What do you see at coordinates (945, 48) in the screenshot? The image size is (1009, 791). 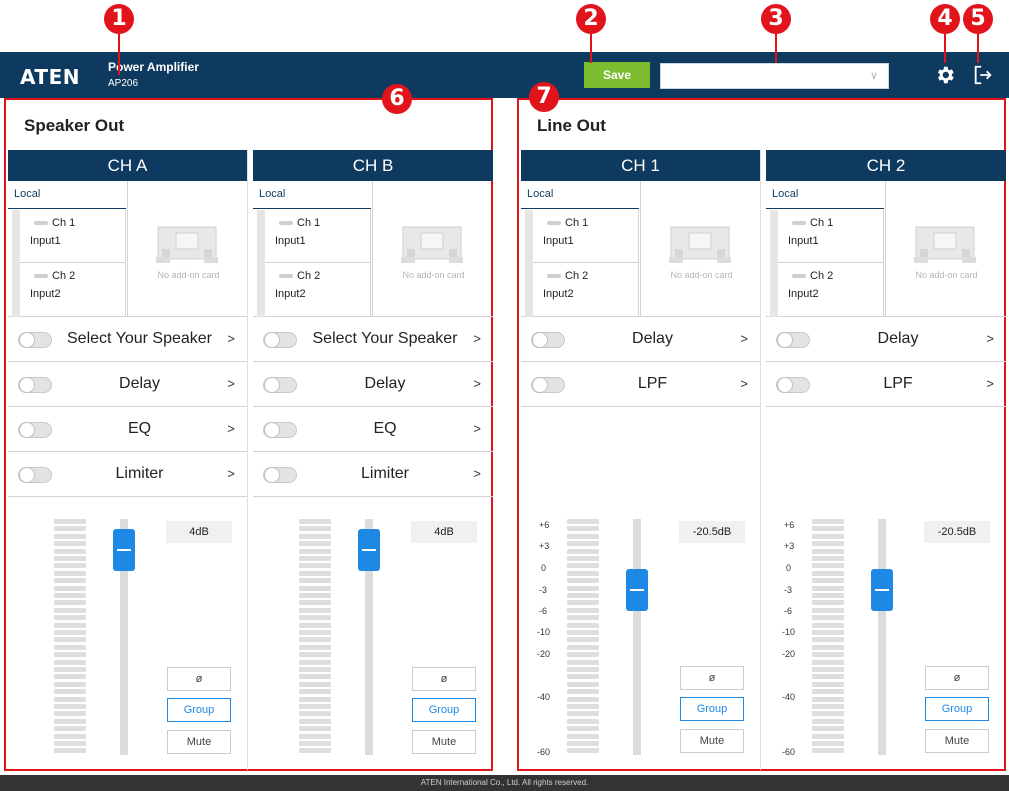 I see `callout-4-line` at bounding box center [945, 48].